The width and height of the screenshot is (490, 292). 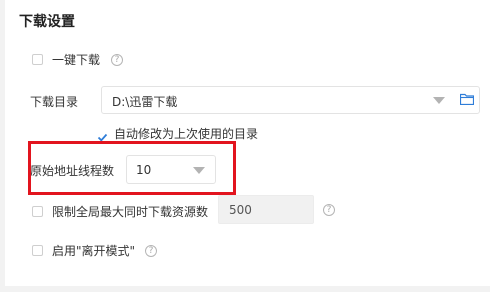 What do you see at coordinates (37, 211) in the screenshot?
I see `limit-resources-checkbox` at bounding box center [37, 211].